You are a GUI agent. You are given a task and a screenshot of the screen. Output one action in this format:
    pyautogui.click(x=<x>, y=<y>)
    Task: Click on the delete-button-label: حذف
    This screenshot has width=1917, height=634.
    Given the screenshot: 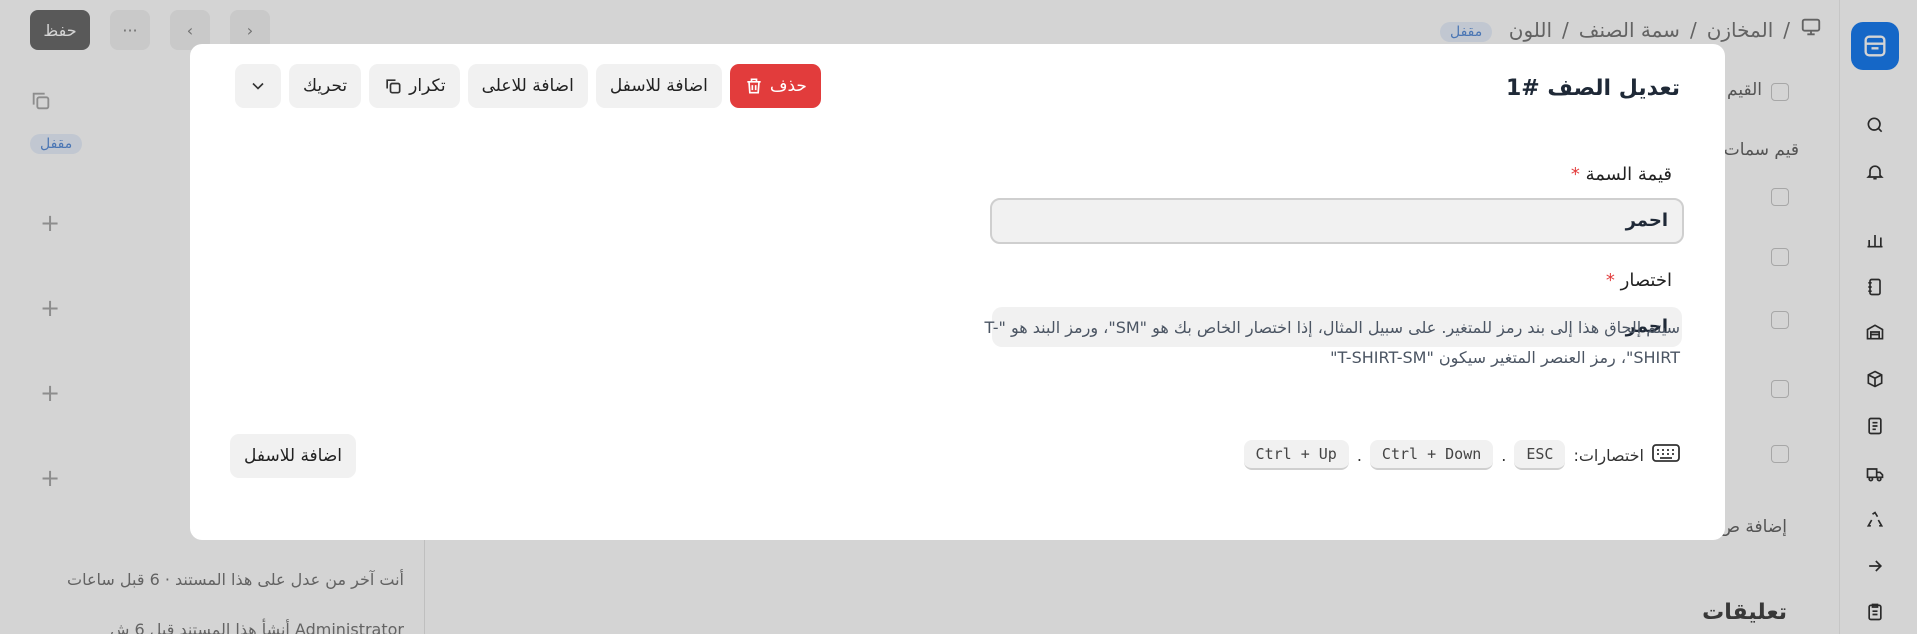 What is the action you would take?
    pyautogui.click(x=788, y=86)
    